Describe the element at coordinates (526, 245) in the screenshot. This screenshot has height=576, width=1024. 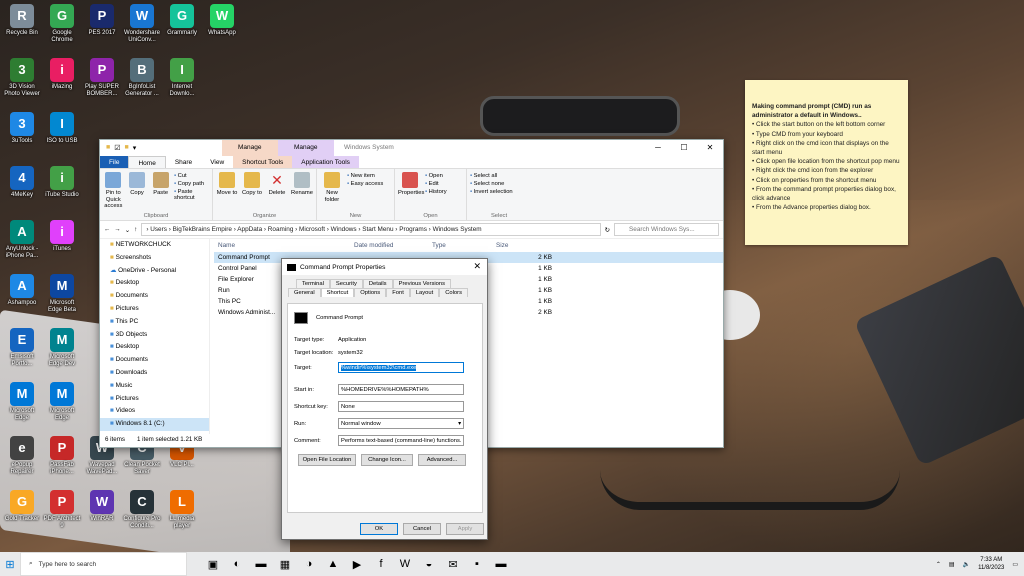
I see `col-size: Size` at that location.